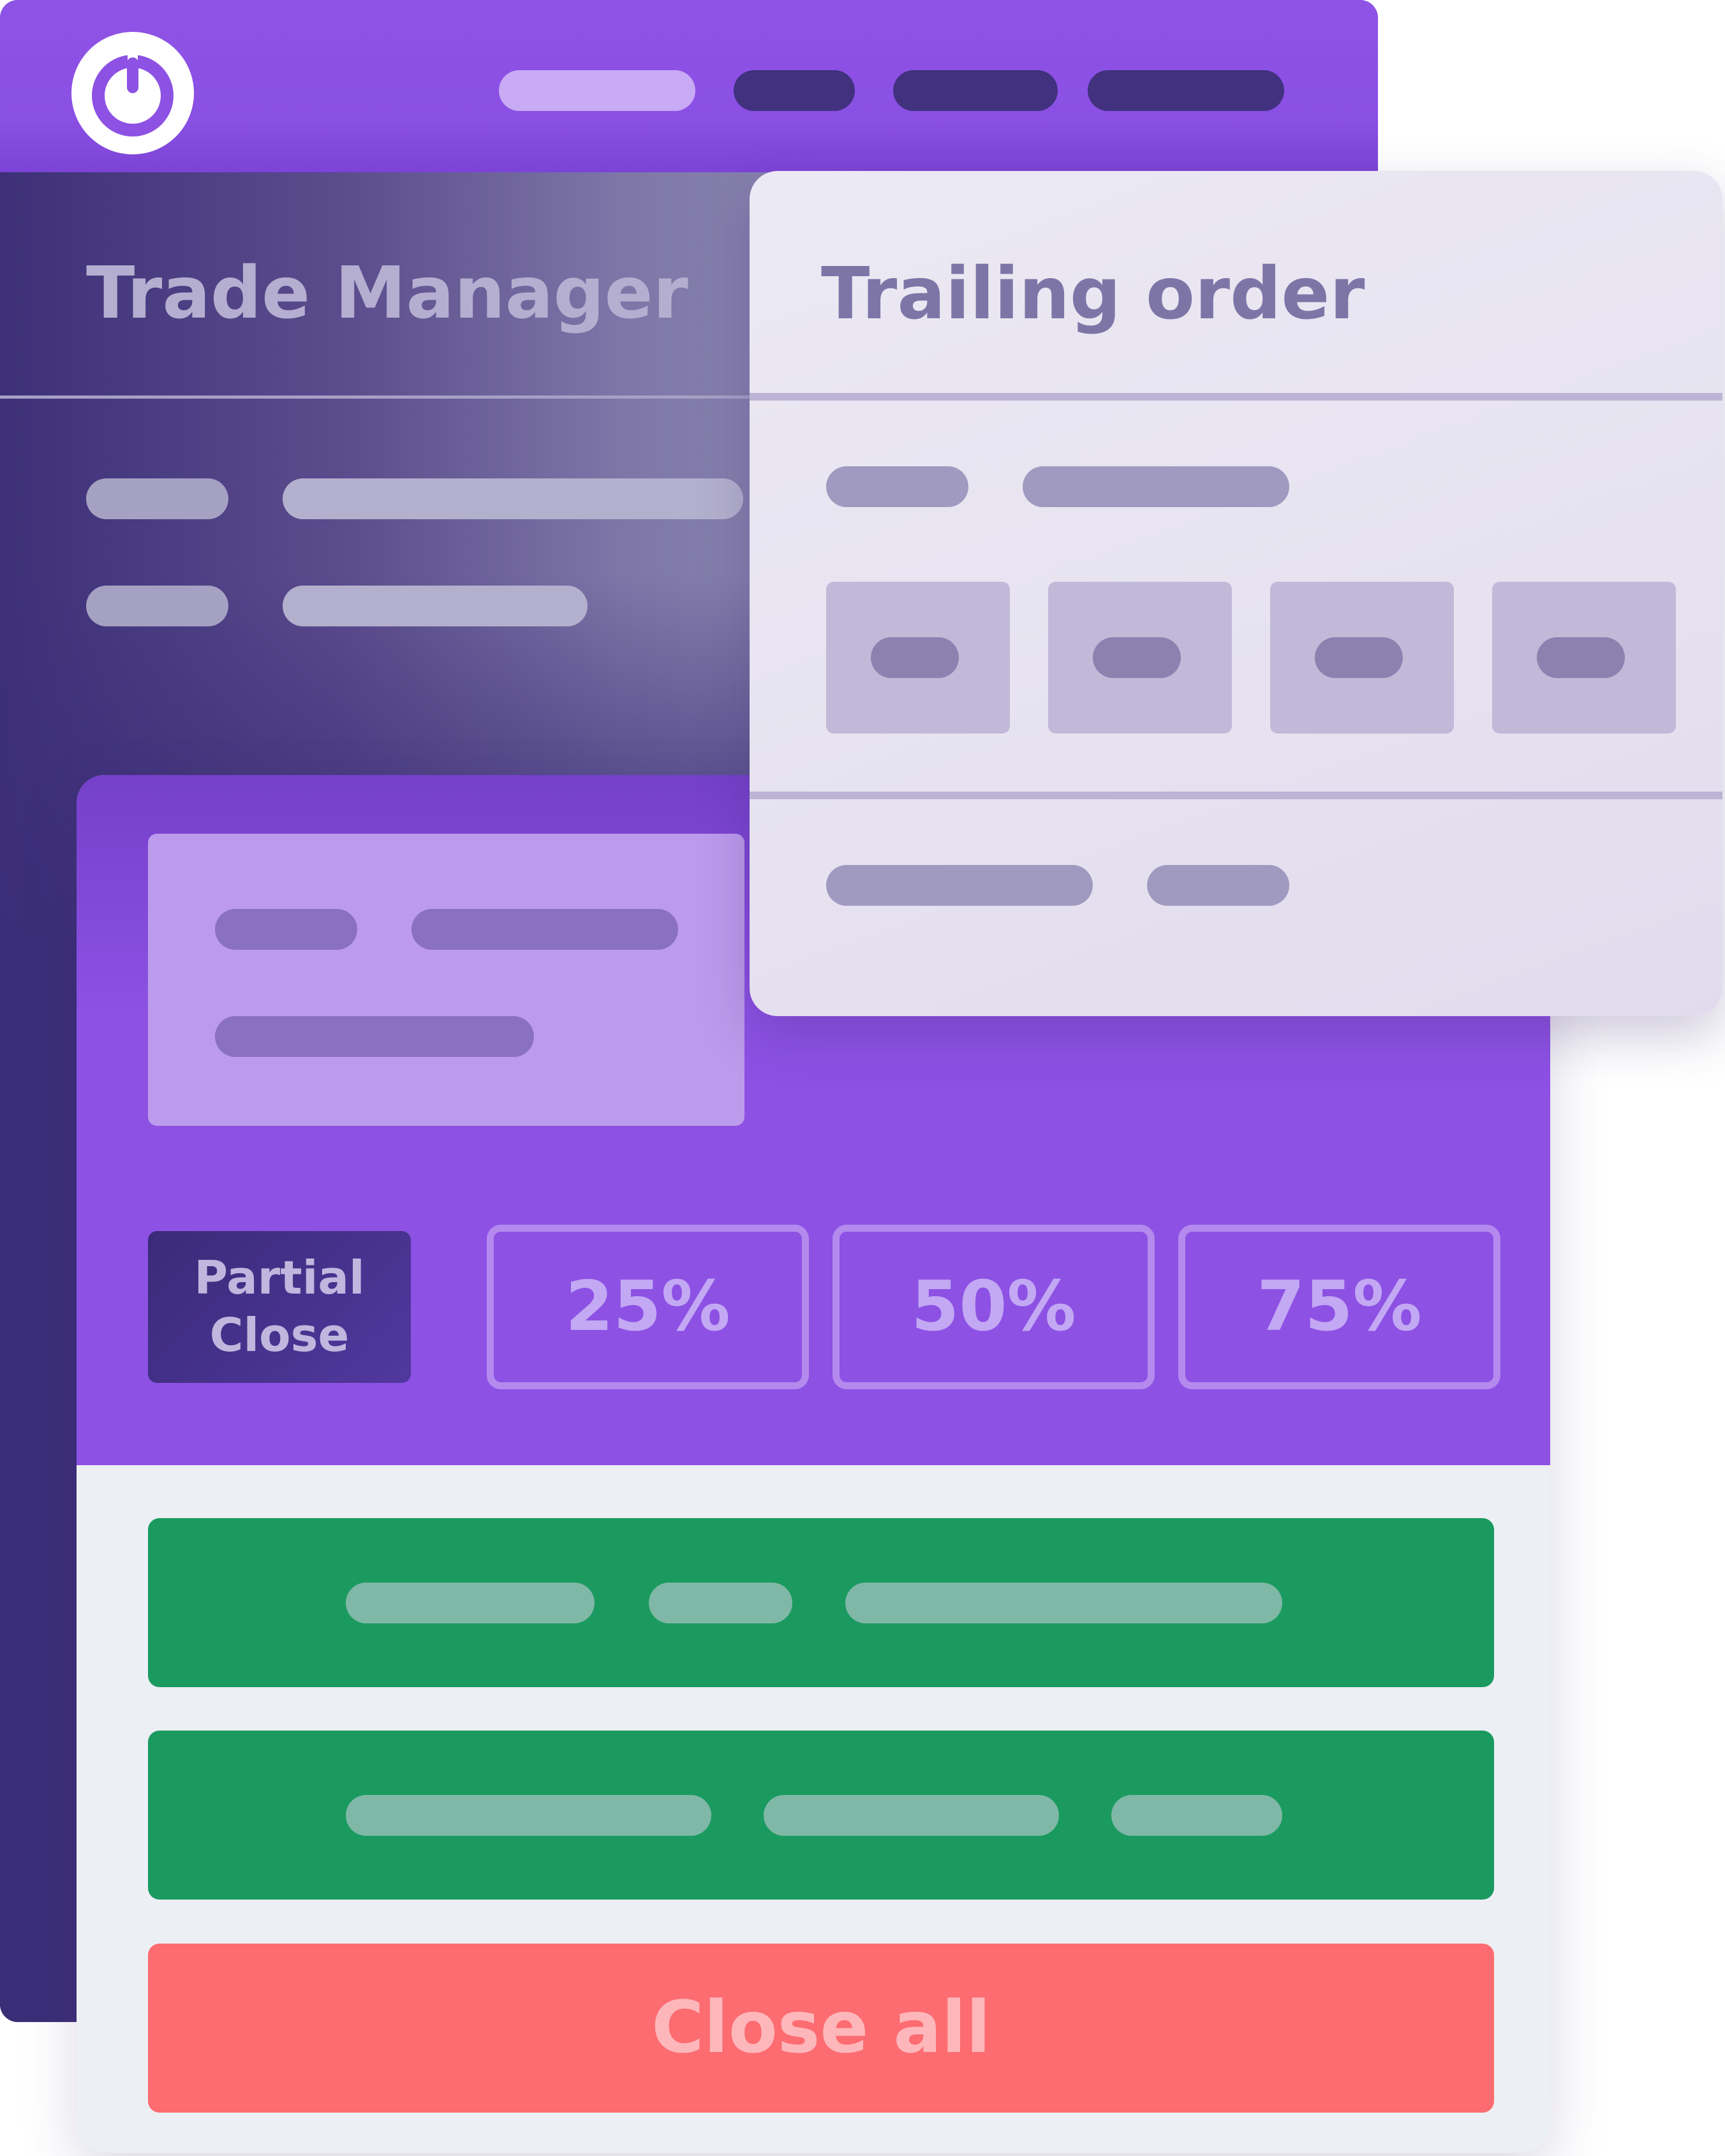  I want to click on close-all-button: Close all, so click(821, 2028).